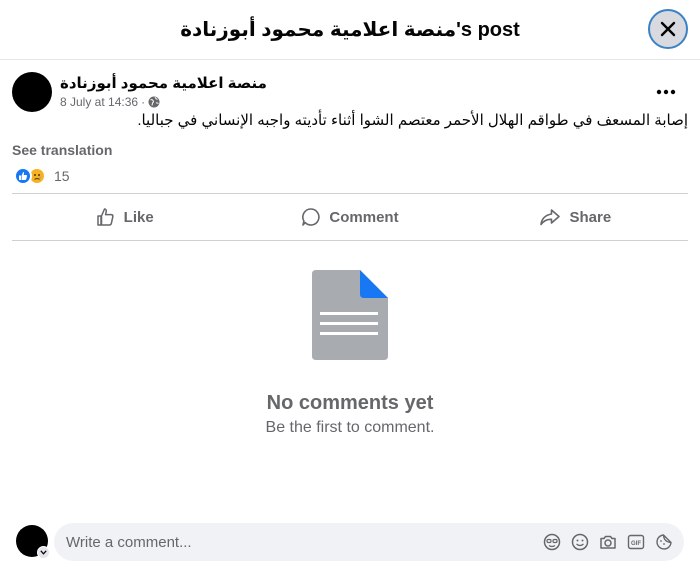 The image size is (700, 577). Describe the element at coordinates (42, 176) in the screenshot. I see `reactions-summary: 15` at that location.